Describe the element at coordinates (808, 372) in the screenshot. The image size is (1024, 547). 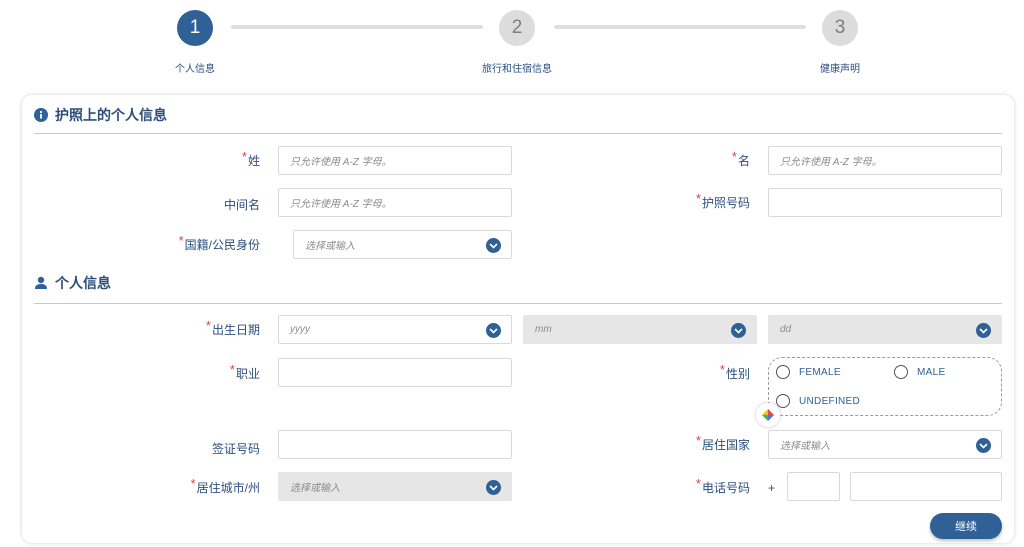
I see `gender-option-female: FEMALE` at that location.